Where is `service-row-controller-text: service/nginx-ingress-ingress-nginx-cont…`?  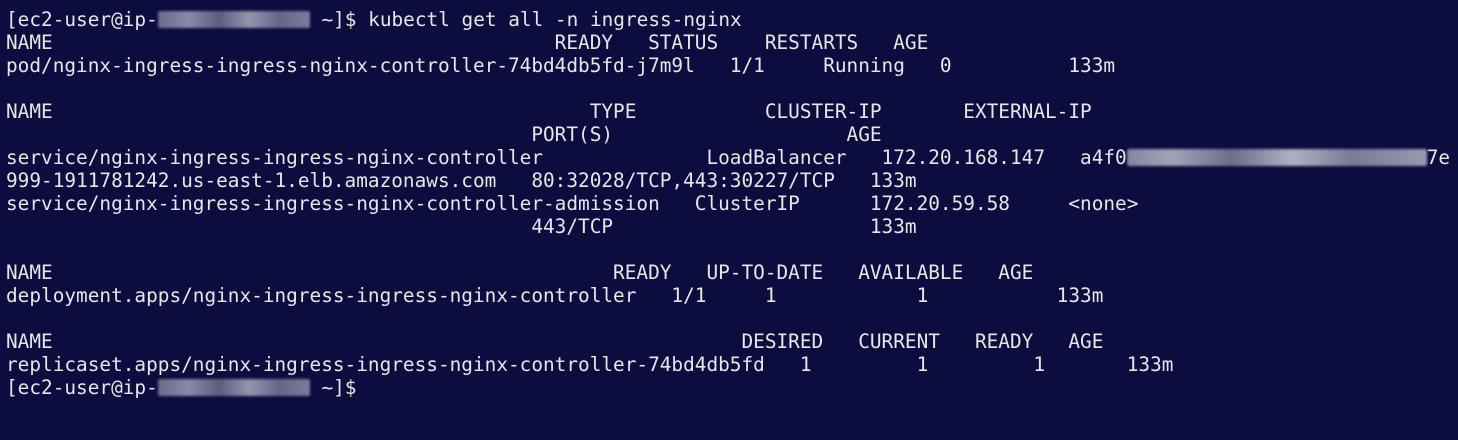
service-row-controller-text: service/nginx-ingress-ingress-nginx-cont… is located at coordinates (566, 157).